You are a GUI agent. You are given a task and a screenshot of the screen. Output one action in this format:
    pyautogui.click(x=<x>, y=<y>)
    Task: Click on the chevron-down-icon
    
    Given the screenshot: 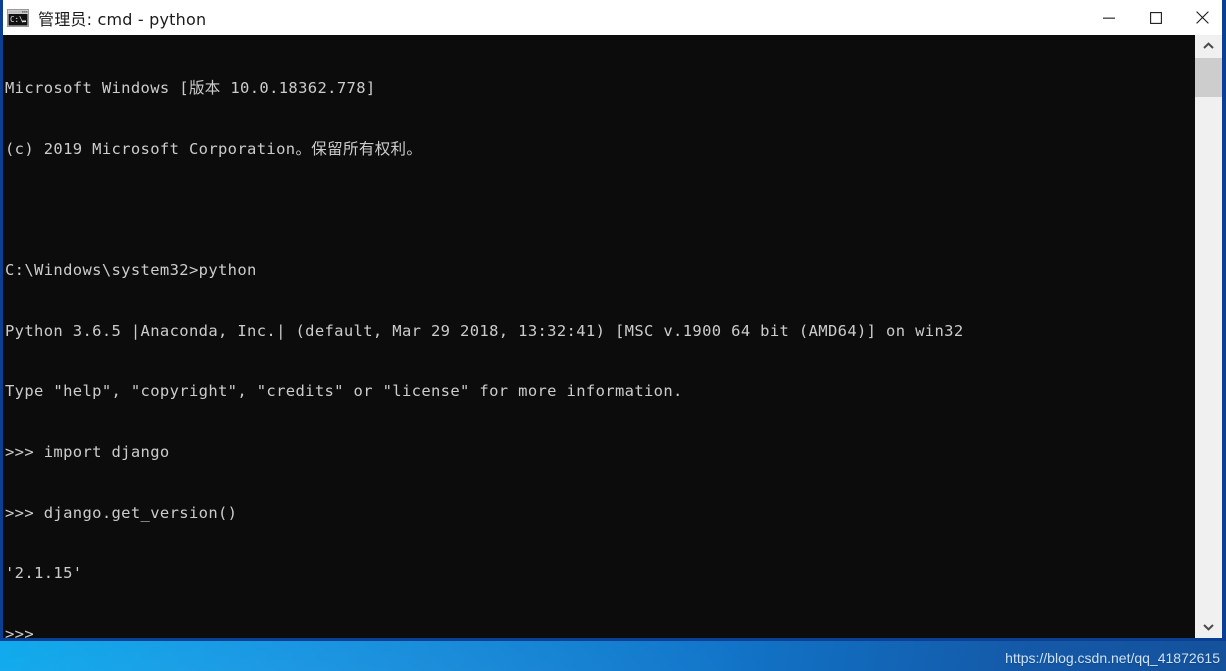 What is the action you would take?
    pyautogui.click(x=1208, y=627)
    